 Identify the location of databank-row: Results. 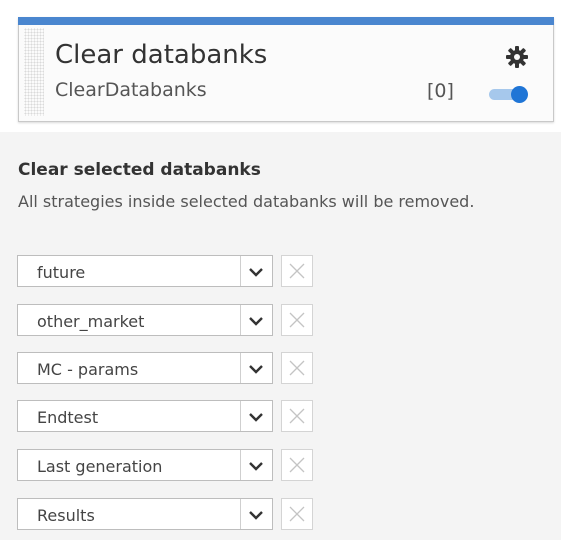
(167, 515).